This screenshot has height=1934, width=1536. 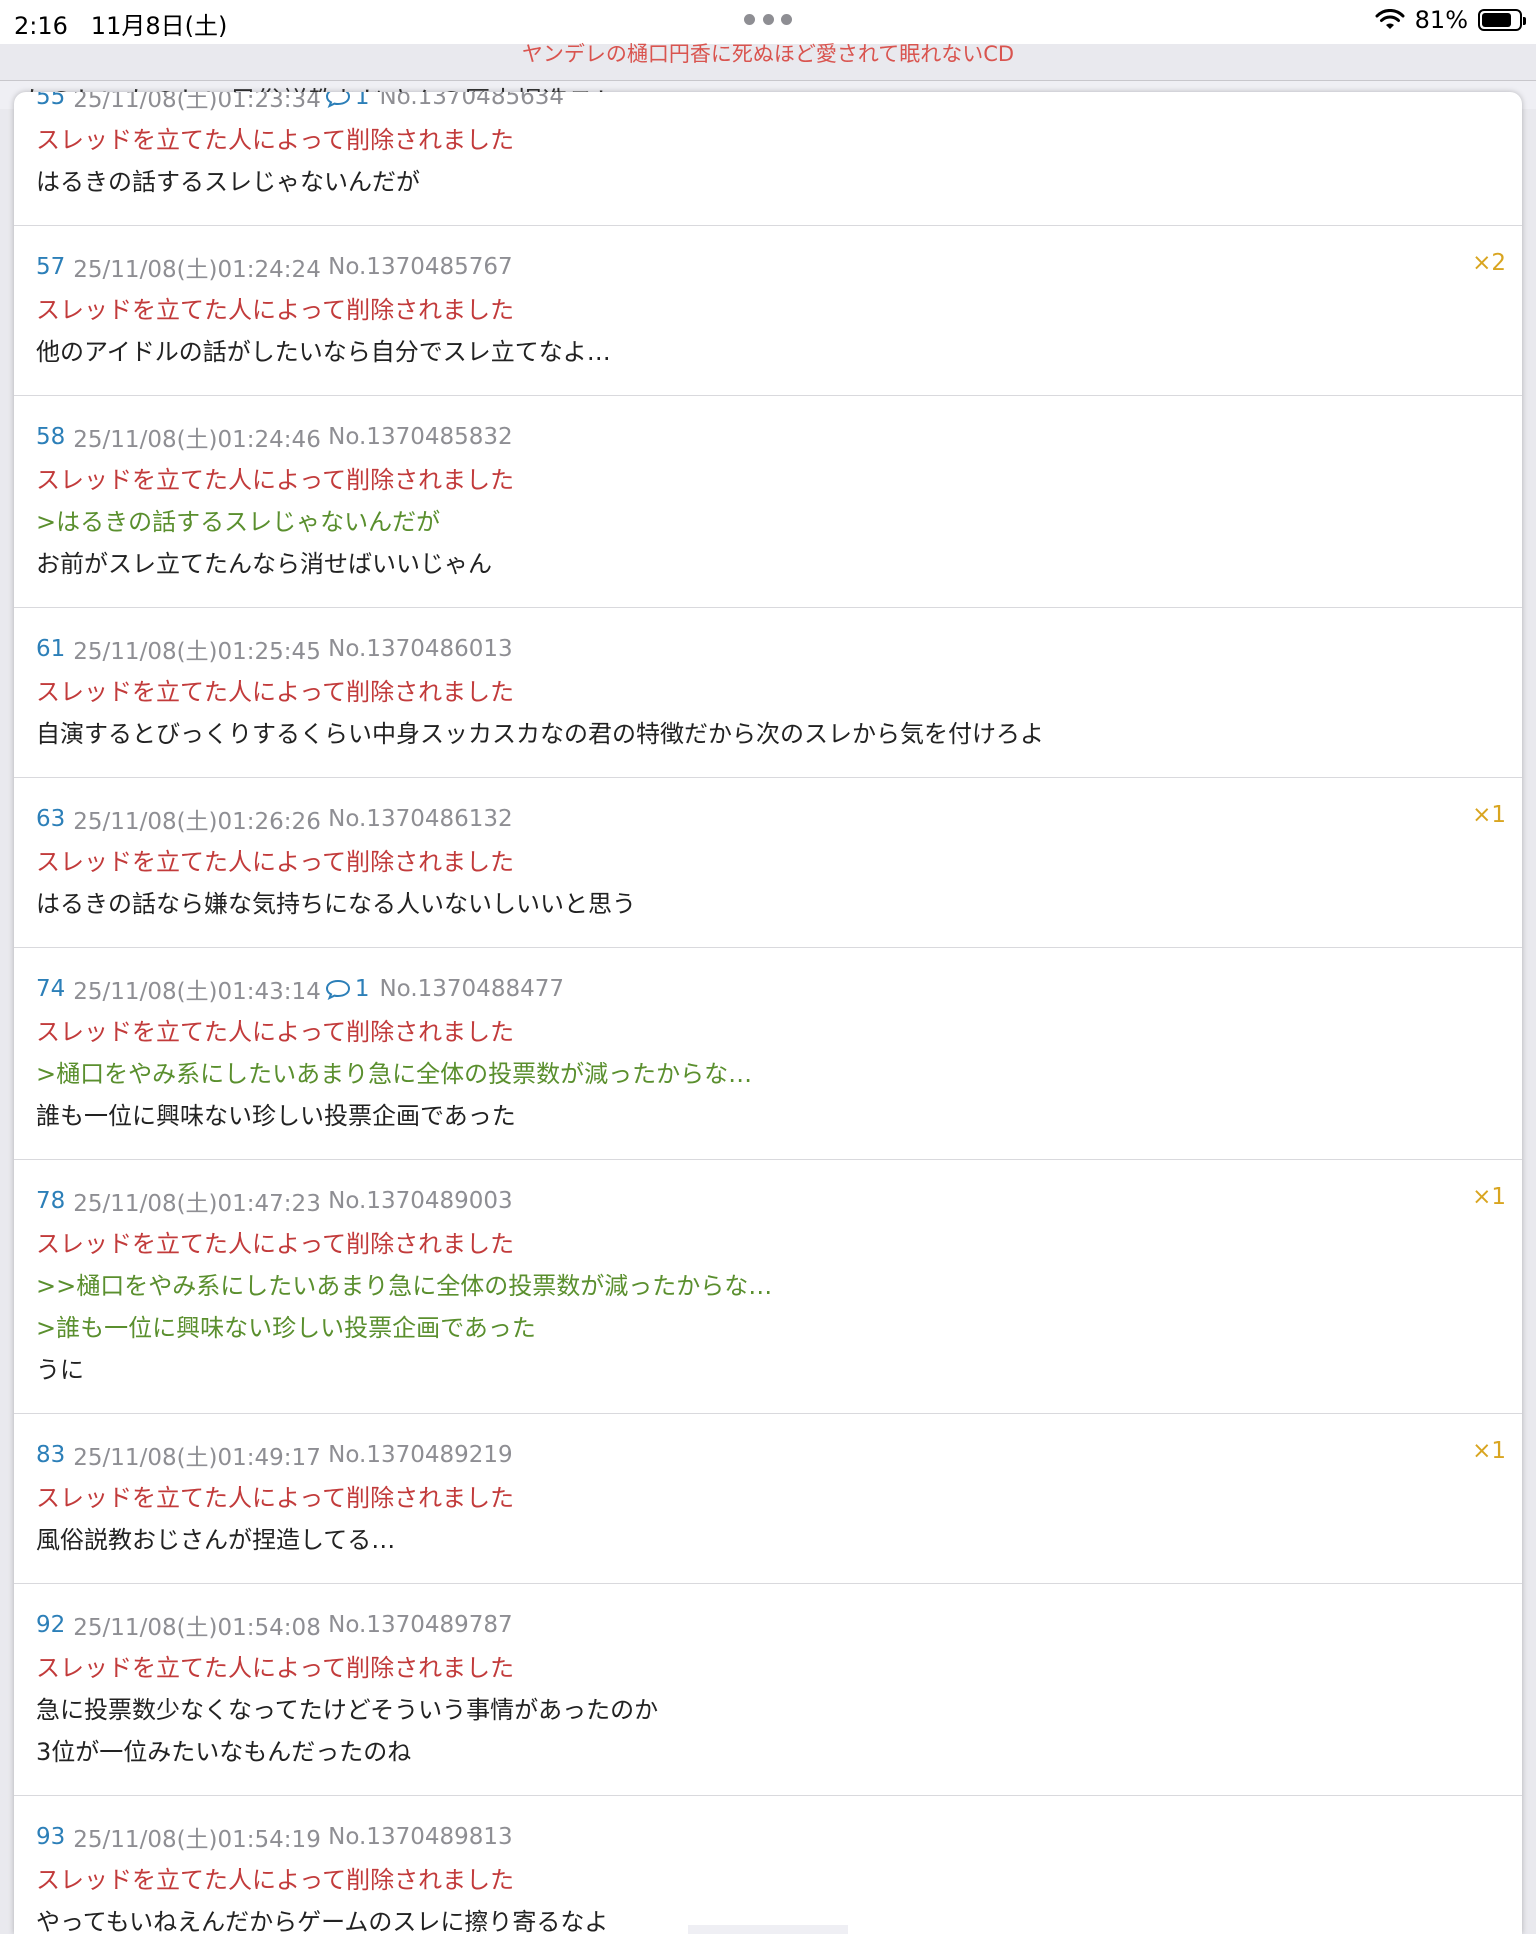 What do you see at coordinates (1441, 20) in the screenshot?
I see `battery-percent: 81%` at bounding box center [1441, 20].